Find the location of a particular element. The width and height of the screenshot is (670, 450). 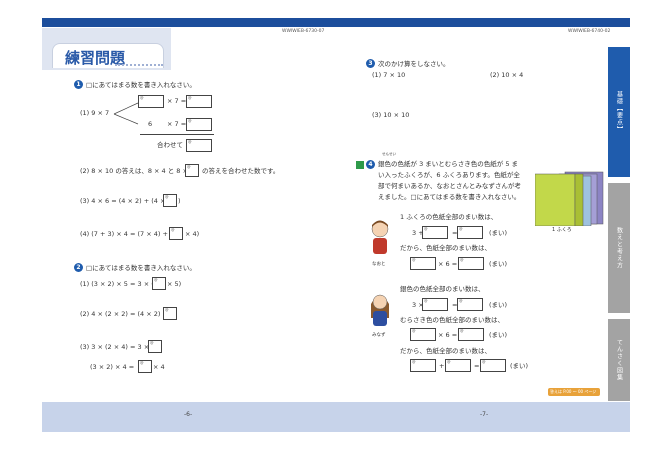

minazu-s1: 銀色の色紙全部のまい数は、 is located at coordinates (442, 289).